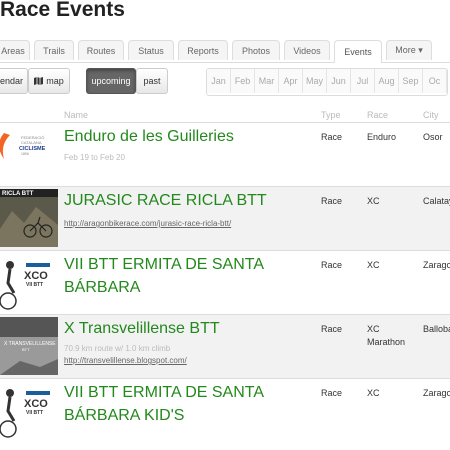 Image resolution: width=450 pixels, height=450 pixels. I want to click on past-filter-button: past, so click(152, 81).